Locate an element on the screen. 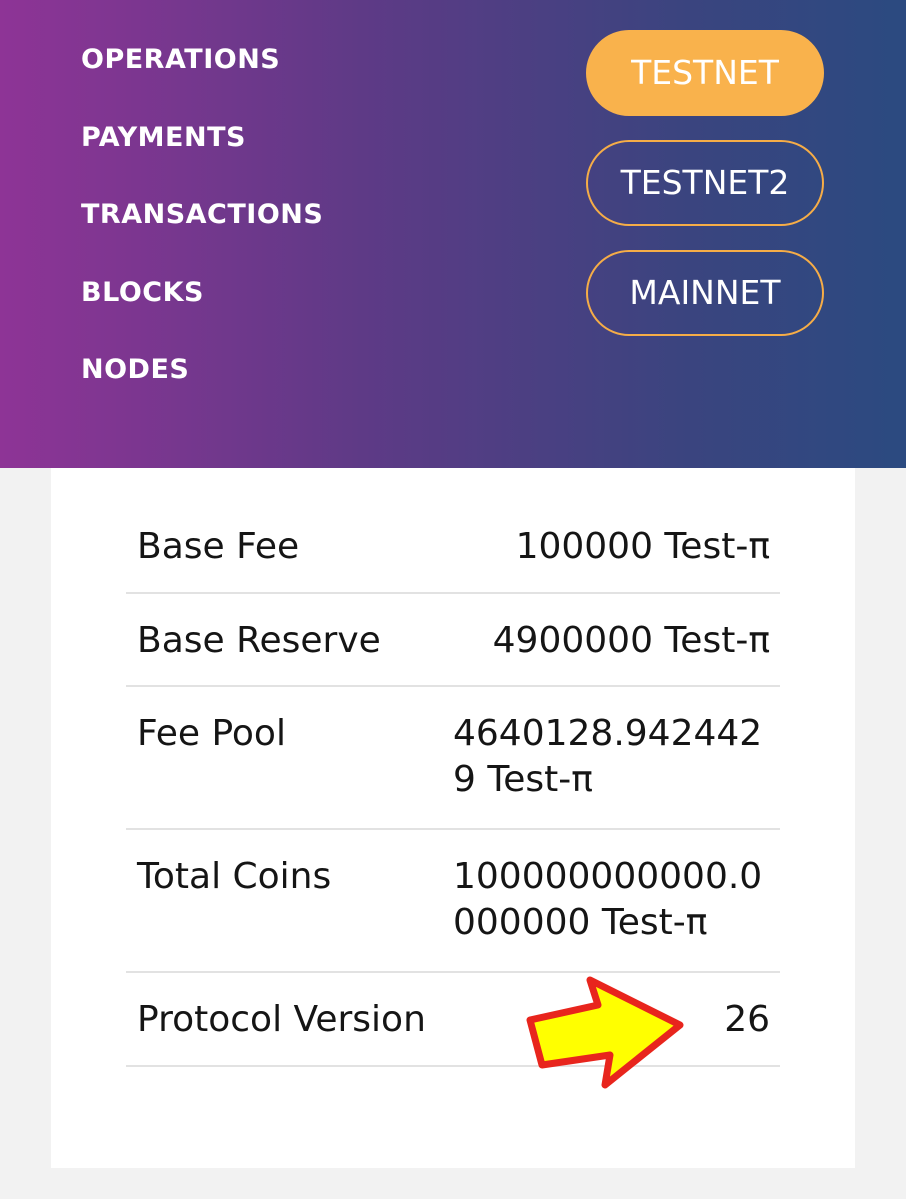 The image size is (906, 1199). table-row-fee-pool: Fee Pool 4640128.94244­29 Test-π is located at coordinates (453, 758).